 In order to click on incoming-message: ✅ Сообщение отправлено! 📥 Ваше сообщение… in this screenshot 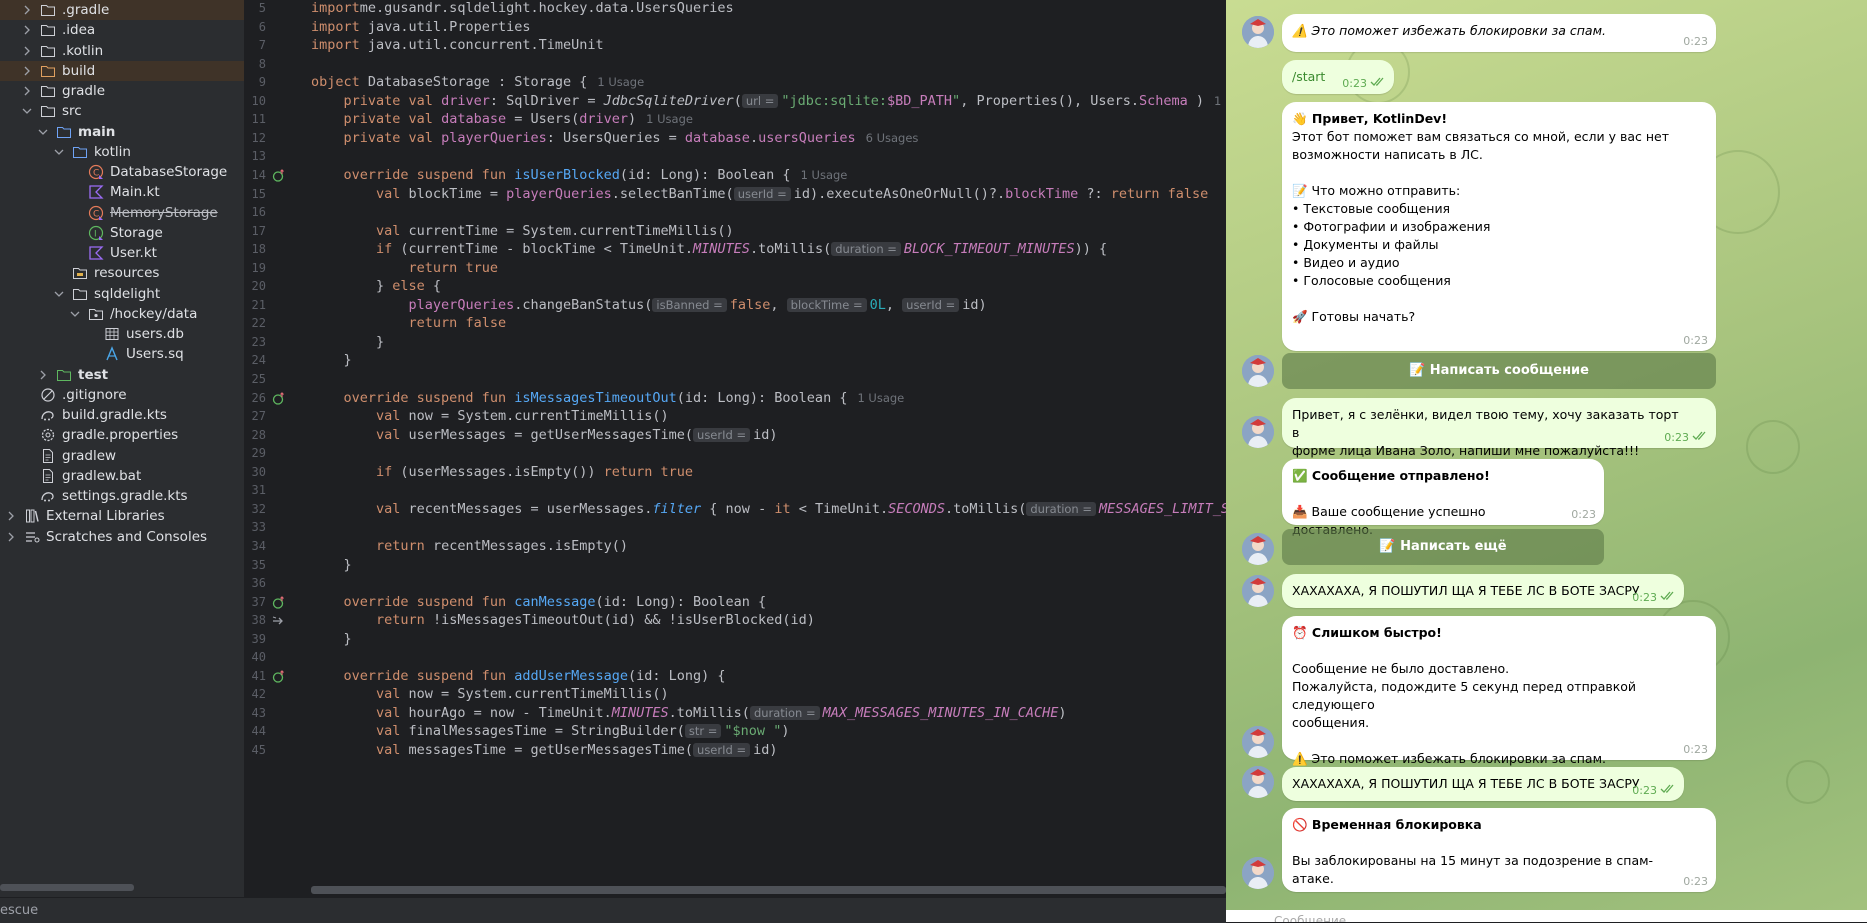, I will do `click(1443, 498)`.